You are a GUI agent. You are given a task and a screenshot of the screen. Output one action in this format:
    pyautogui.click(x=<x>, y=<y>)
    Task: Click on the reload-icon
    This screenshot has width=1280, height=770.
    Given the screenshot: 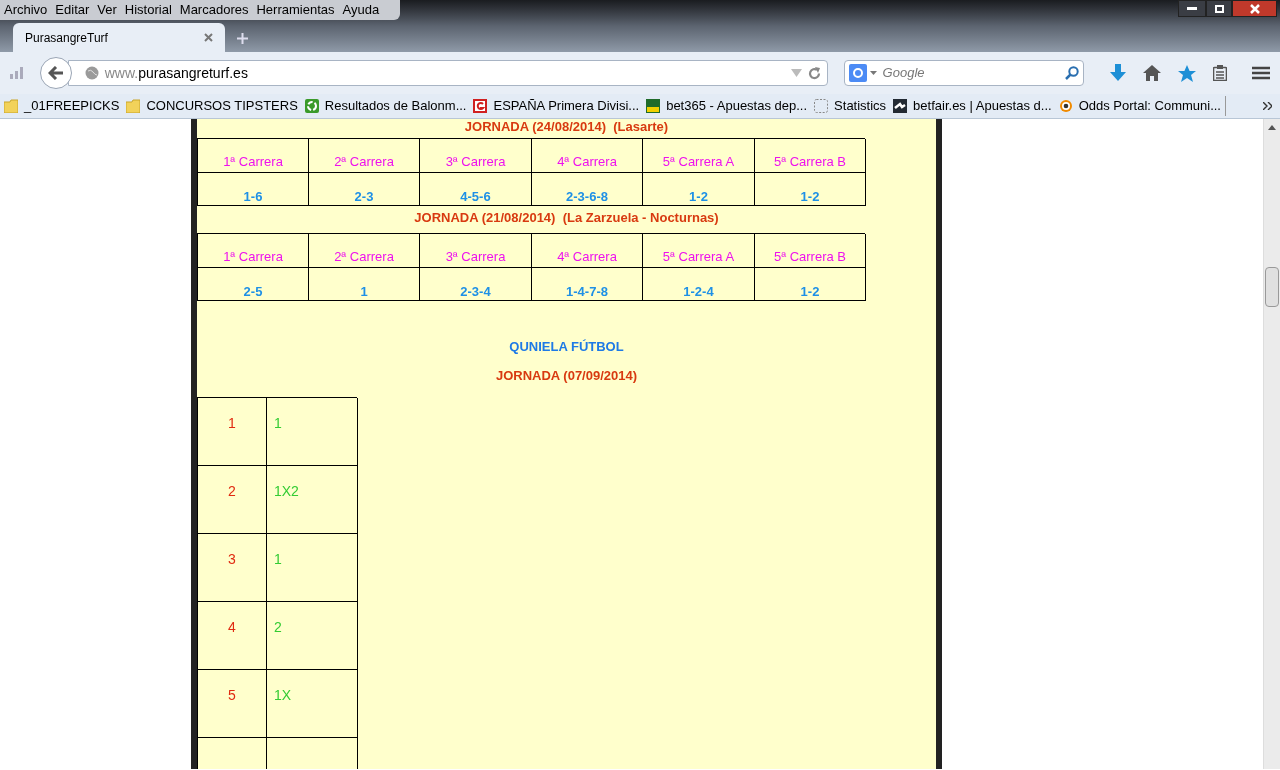 What is the action you would take?
    pyautogui.click(x=814, y=73)
    